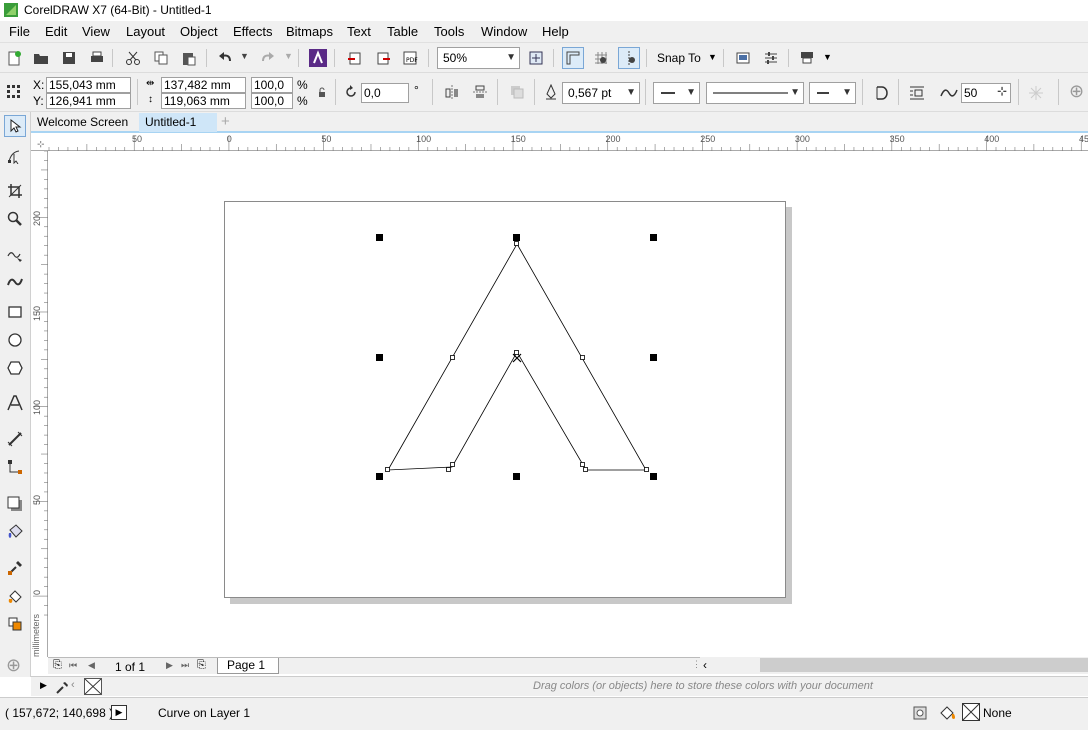 This screenshot has height=730, width=1088. I want to click on previous-page-icon: ◀, so click(91, 665).